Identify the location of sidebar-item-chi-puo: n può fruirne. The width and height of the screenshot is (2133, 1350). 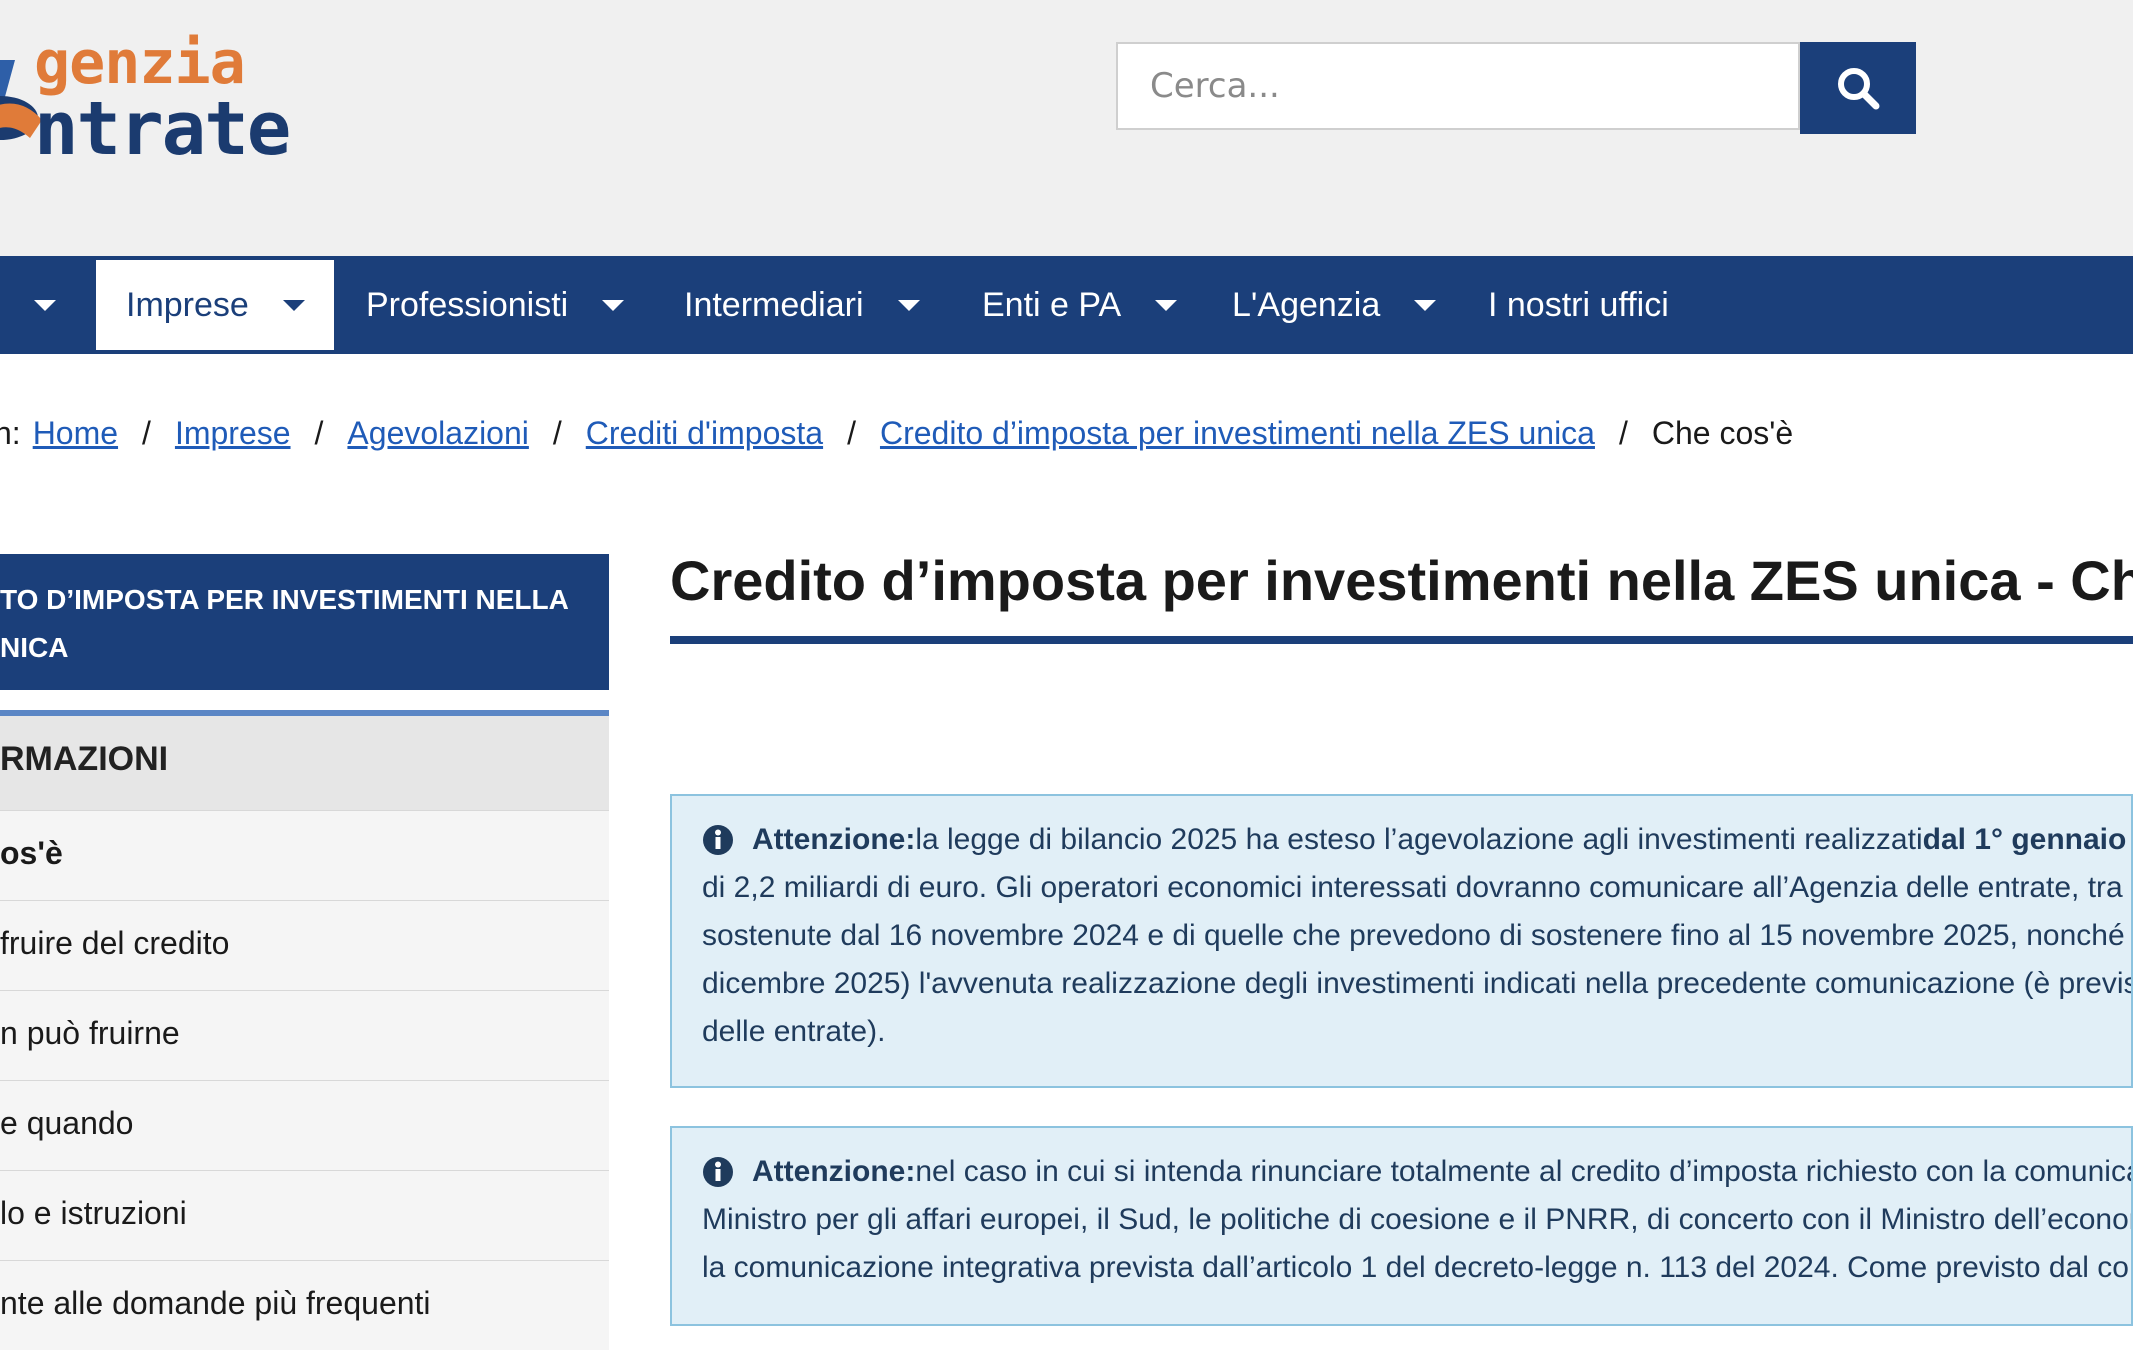
(304, 1035).